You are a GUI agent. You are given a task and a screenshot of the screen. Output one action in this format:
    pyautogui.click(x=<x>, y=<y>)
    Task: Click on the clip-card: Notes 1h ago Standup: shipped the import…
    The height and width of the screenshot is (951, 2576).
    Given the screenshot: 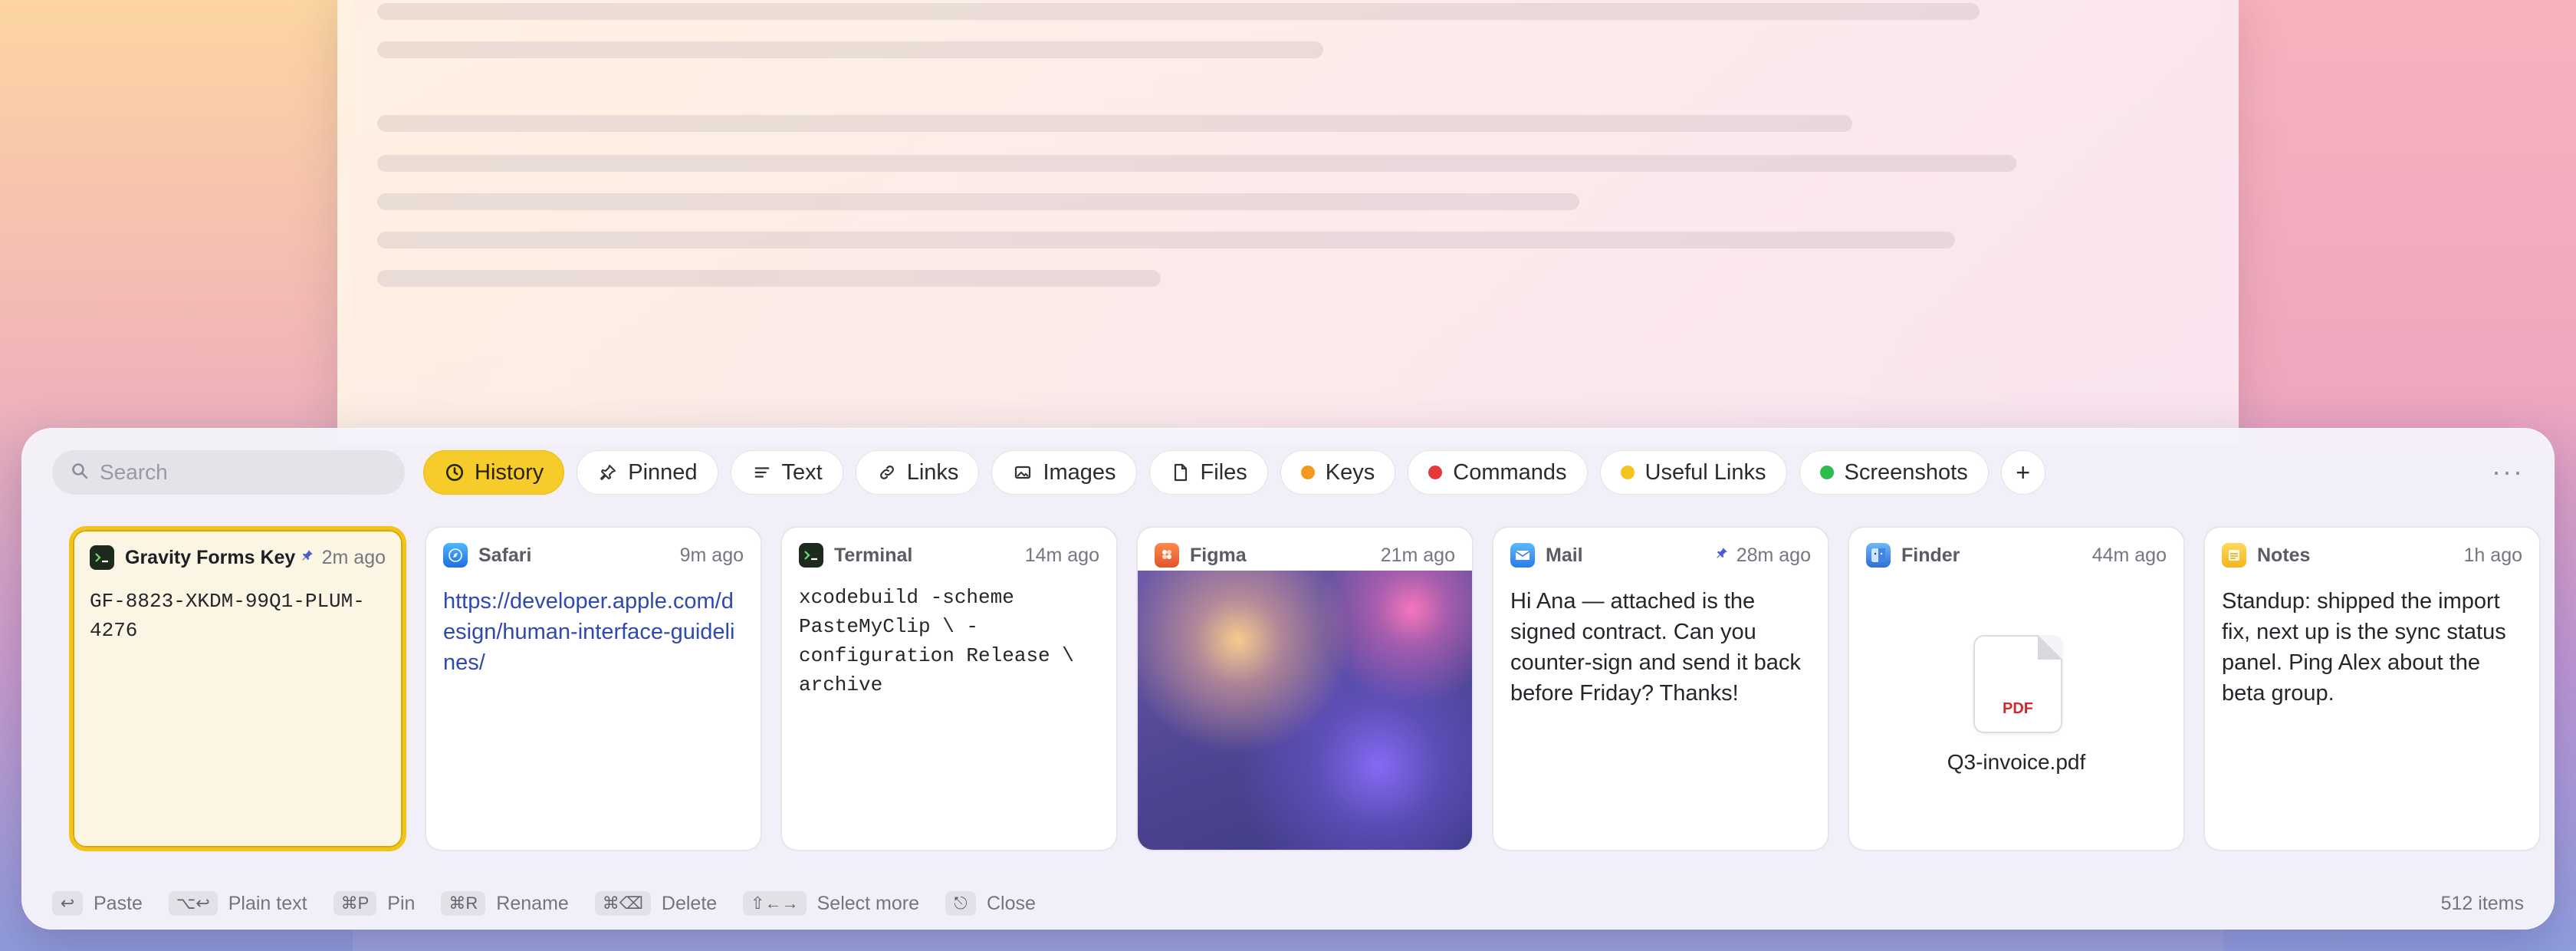 What is the action you would take?
    pyautogui.click(x=2372, y=688)
    